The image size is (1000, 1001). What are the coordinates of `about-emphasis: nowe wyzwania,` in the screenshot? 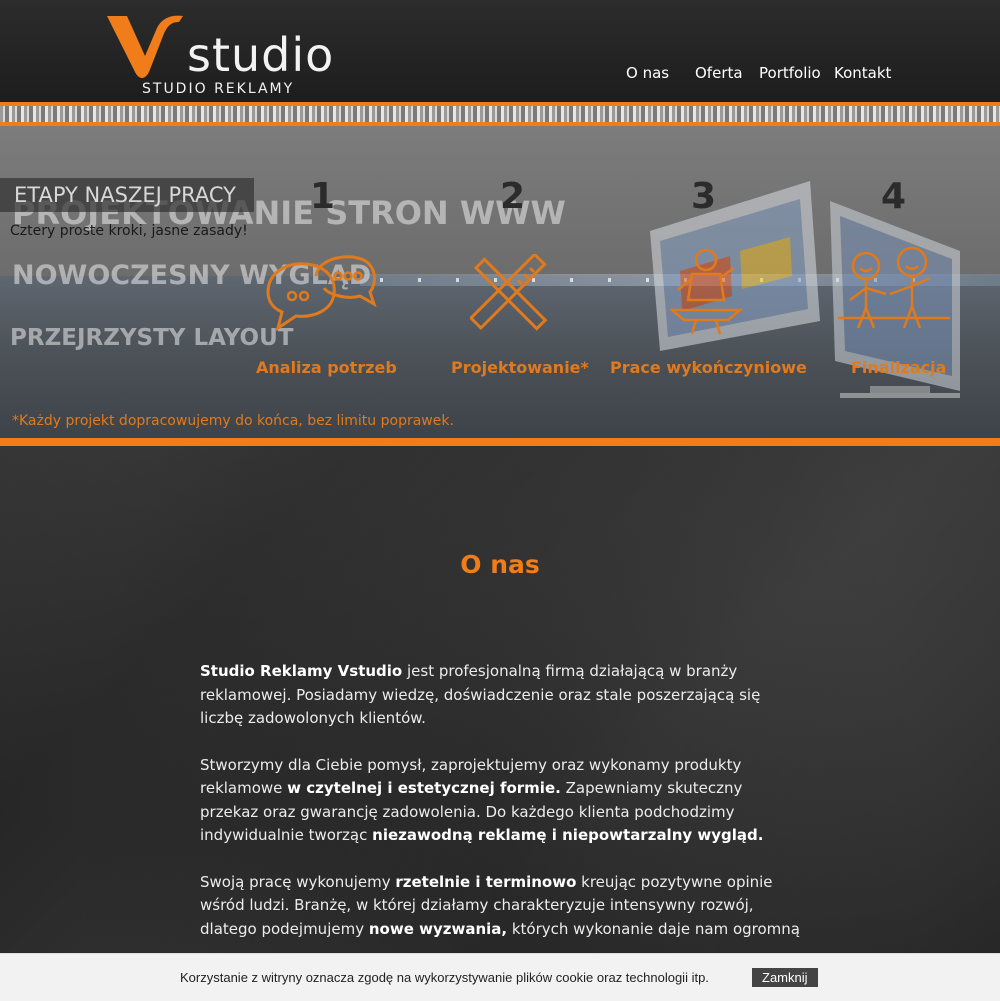 It's located at (438, 928).